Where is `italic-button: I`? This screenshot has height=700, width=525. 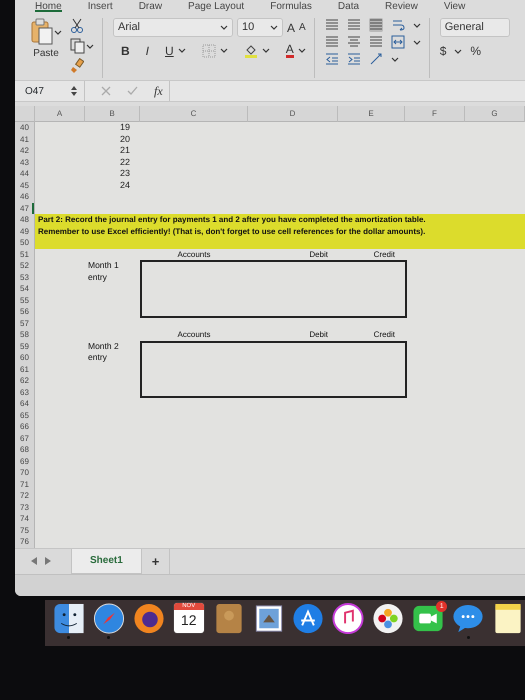 italic-button: I is located at coordinates (148, 50).